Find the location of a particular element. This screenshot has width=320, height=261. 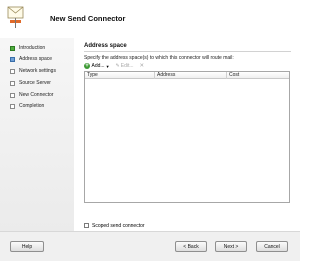

add-button: + Add... ▼ is located at coordinates (97, 66).